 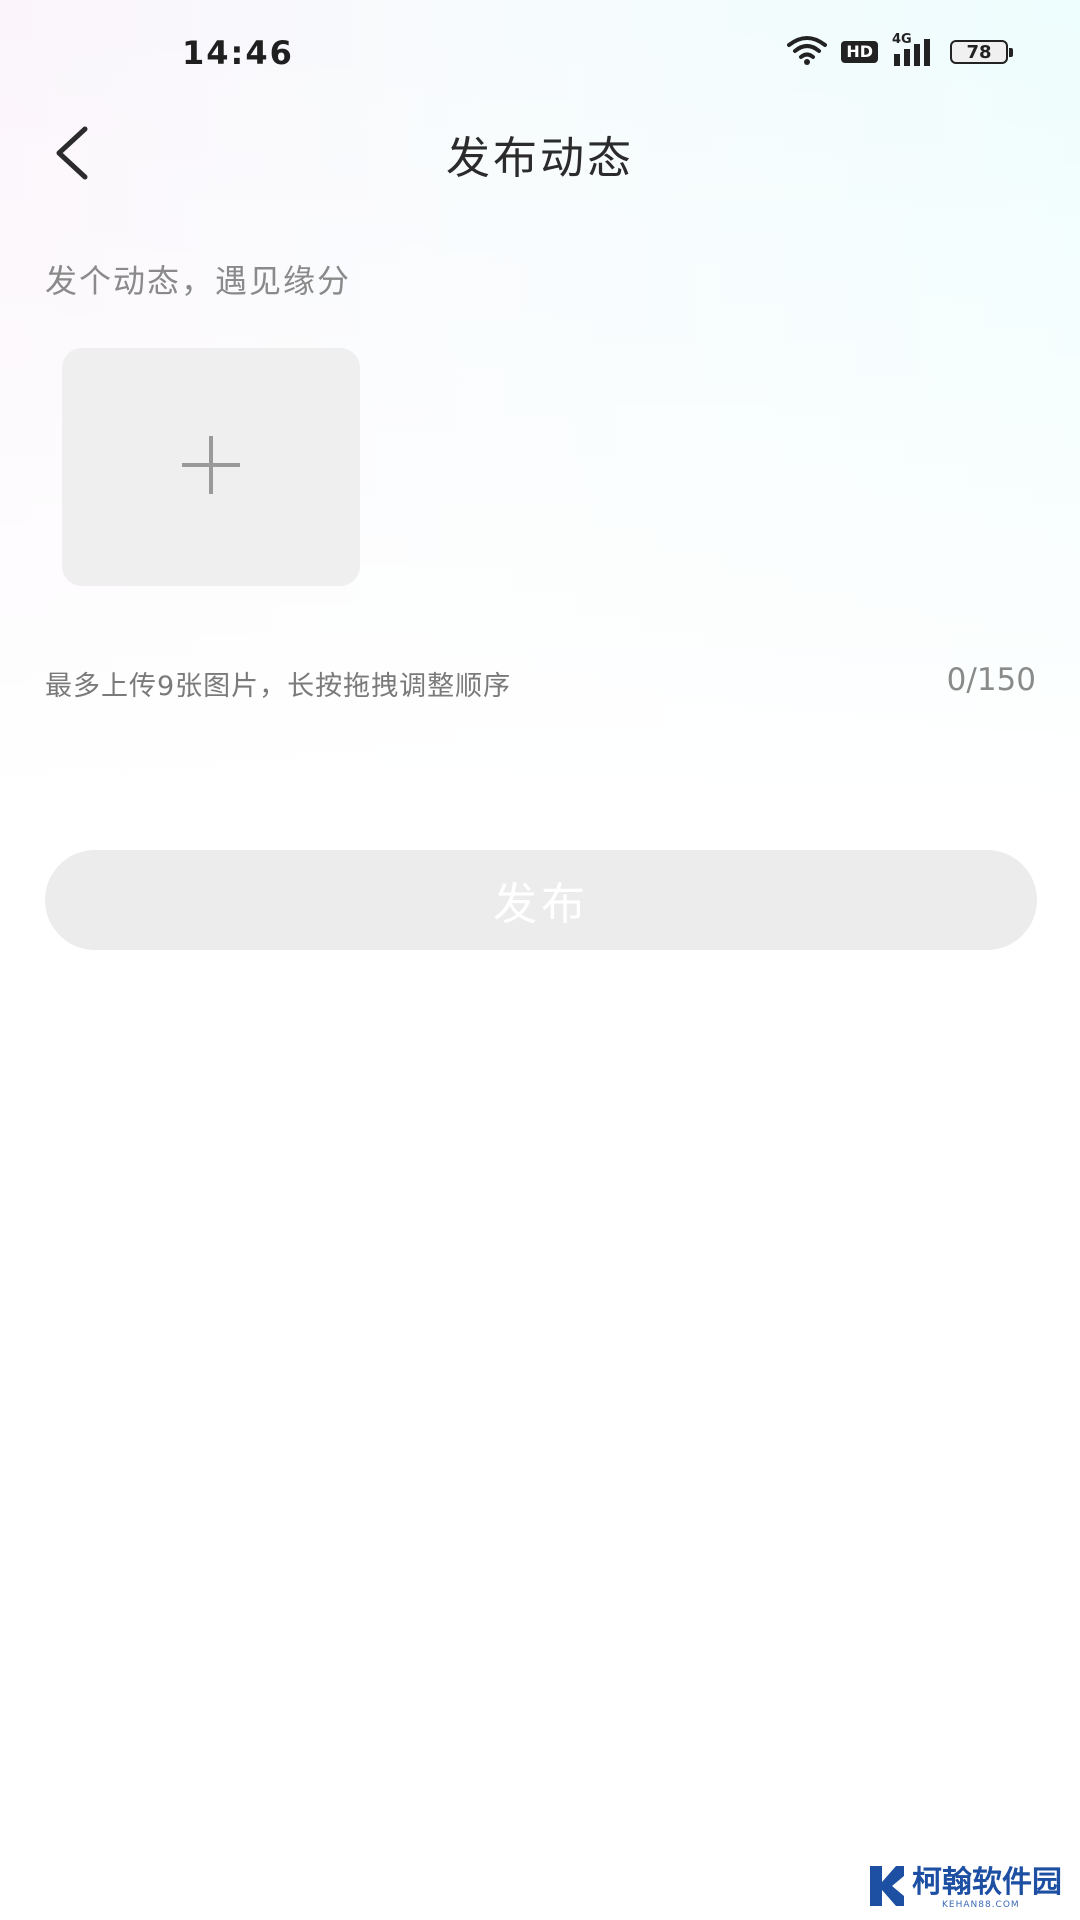 I want to click on upload-hint: 最多上传9张图片，长按拖拽调整顺序, so click(x=278, y=686).